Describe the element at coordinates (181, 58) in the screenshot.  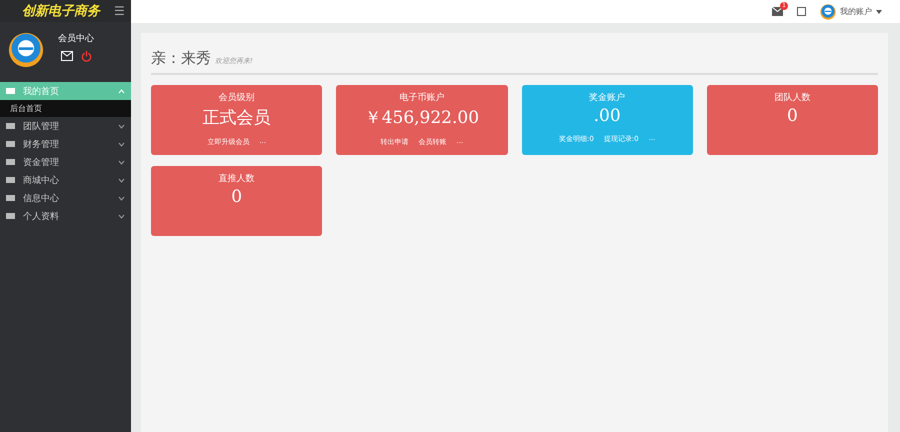
I see `greeting-title: 亲：来秀` at that location.